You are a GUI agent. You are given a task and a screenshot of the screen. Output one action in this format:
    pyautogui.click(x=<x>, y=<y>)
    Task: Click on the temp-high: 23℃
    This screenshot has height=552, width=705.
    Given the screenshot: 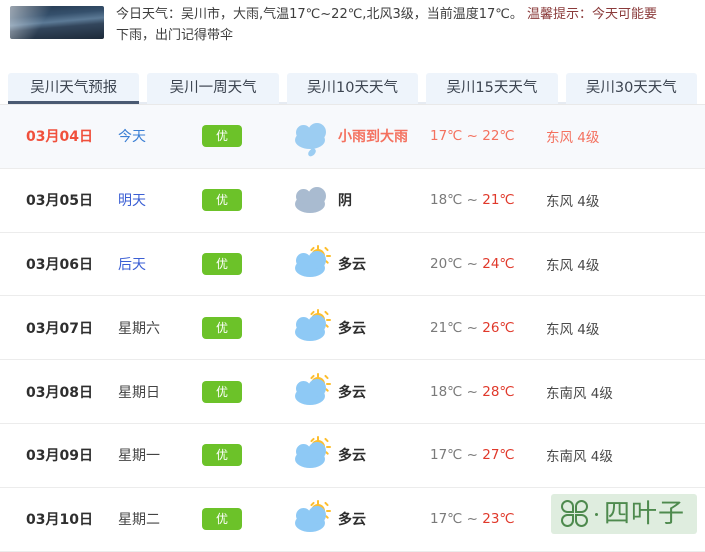 What is the action you would take?
    pyautogui.click(x=498, y=519)
    